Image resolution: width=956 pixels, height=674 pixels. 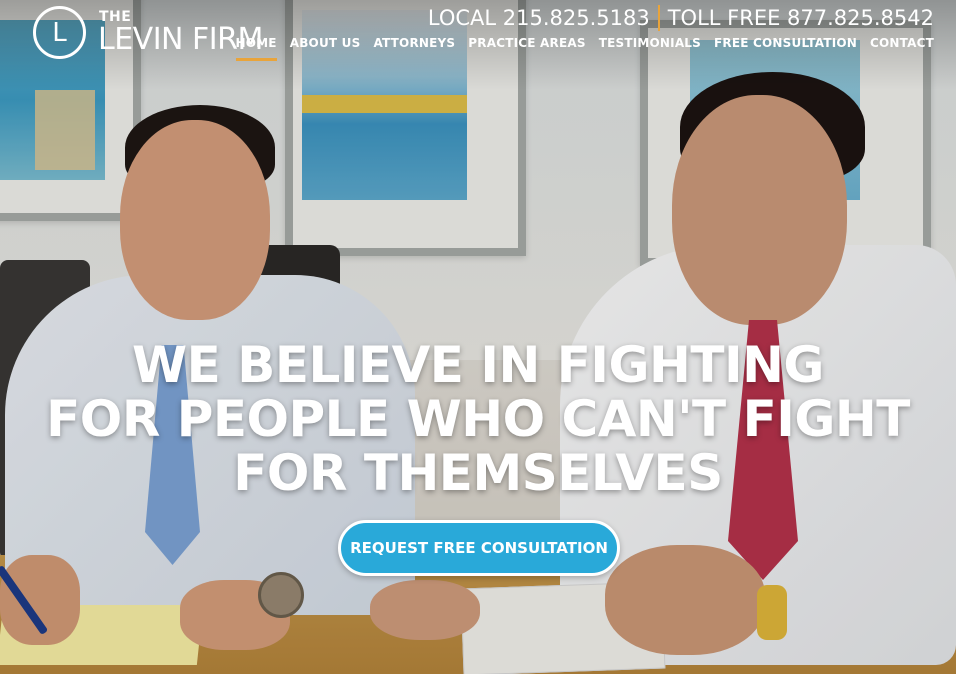 What do you see at coordinates (785, 48) in the screenshot?
I see `nav-free-consultation: FREE CONSULTATION` at bounding box center [785, 48].